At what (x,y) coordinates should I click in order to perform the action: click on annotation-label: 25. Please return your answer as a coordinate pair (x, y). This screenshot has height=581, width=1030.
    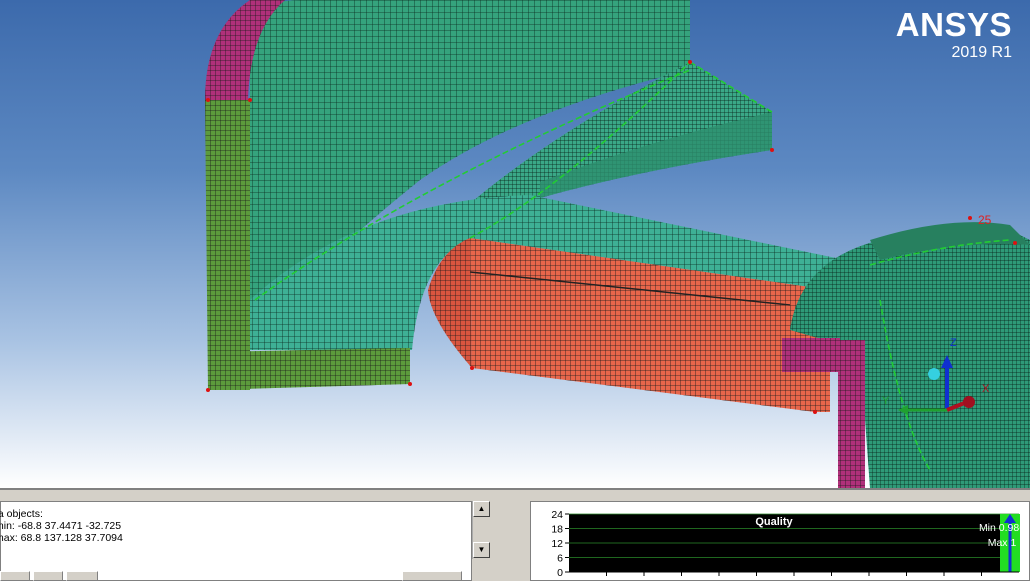
    Looking at the image, I should click on (985, 220).